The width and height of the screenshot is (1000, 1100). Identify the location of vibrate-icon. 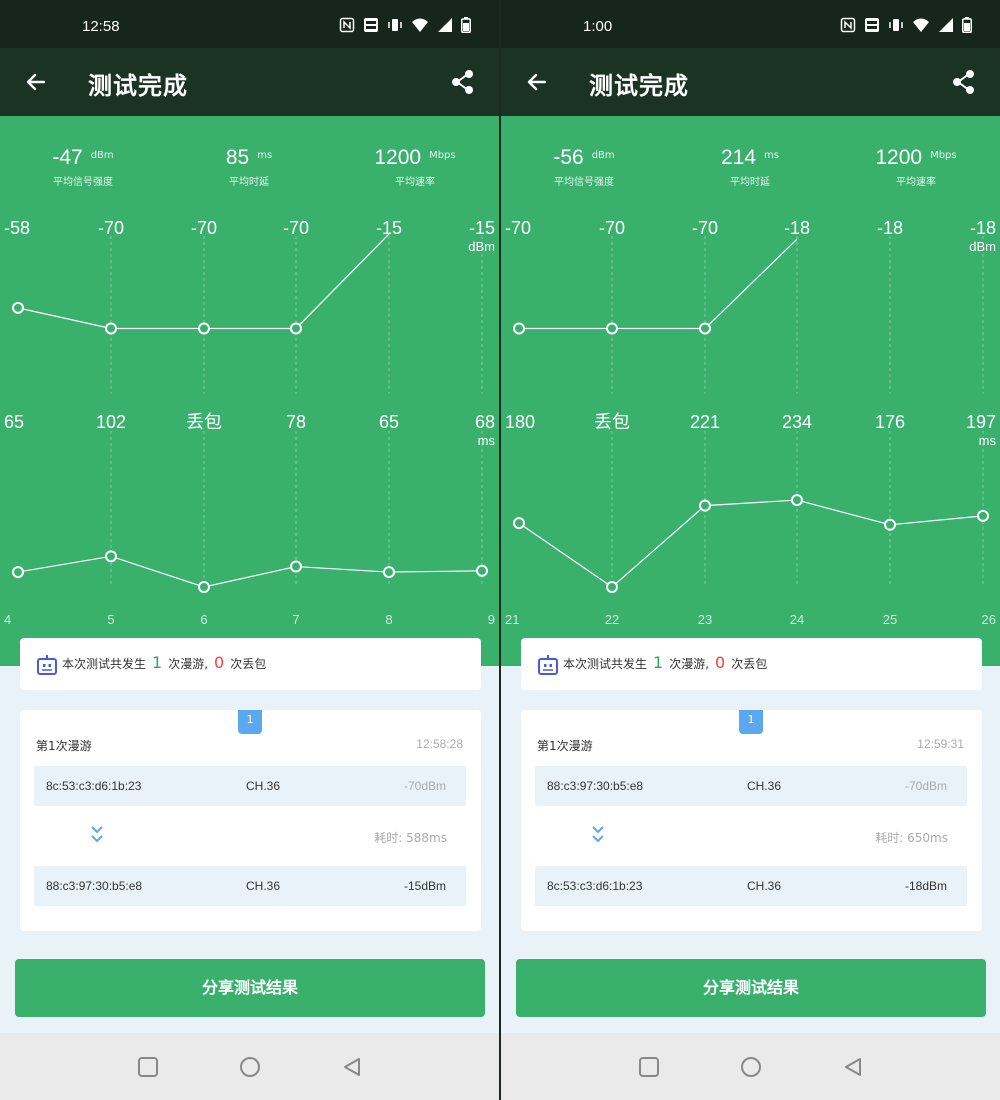
(896, 25).